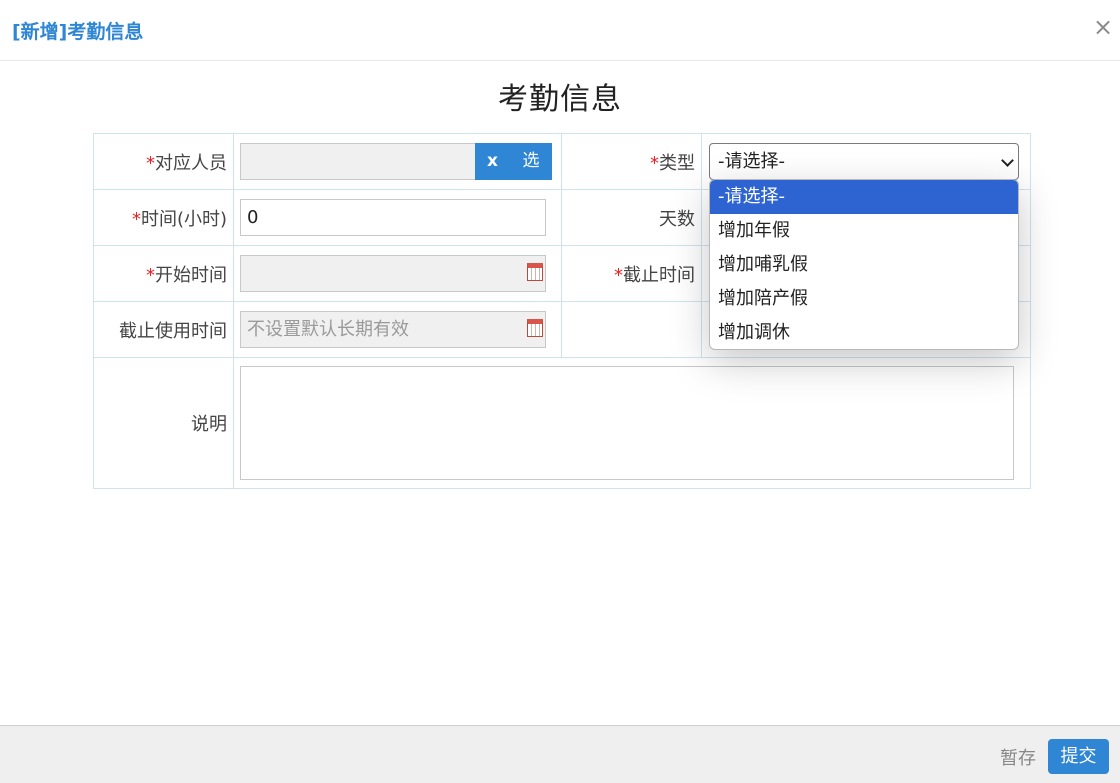  Describe the element at coordinates (163, 329) in the screenshot. I see `use-deadline-label: 截止使用时间` at that location.